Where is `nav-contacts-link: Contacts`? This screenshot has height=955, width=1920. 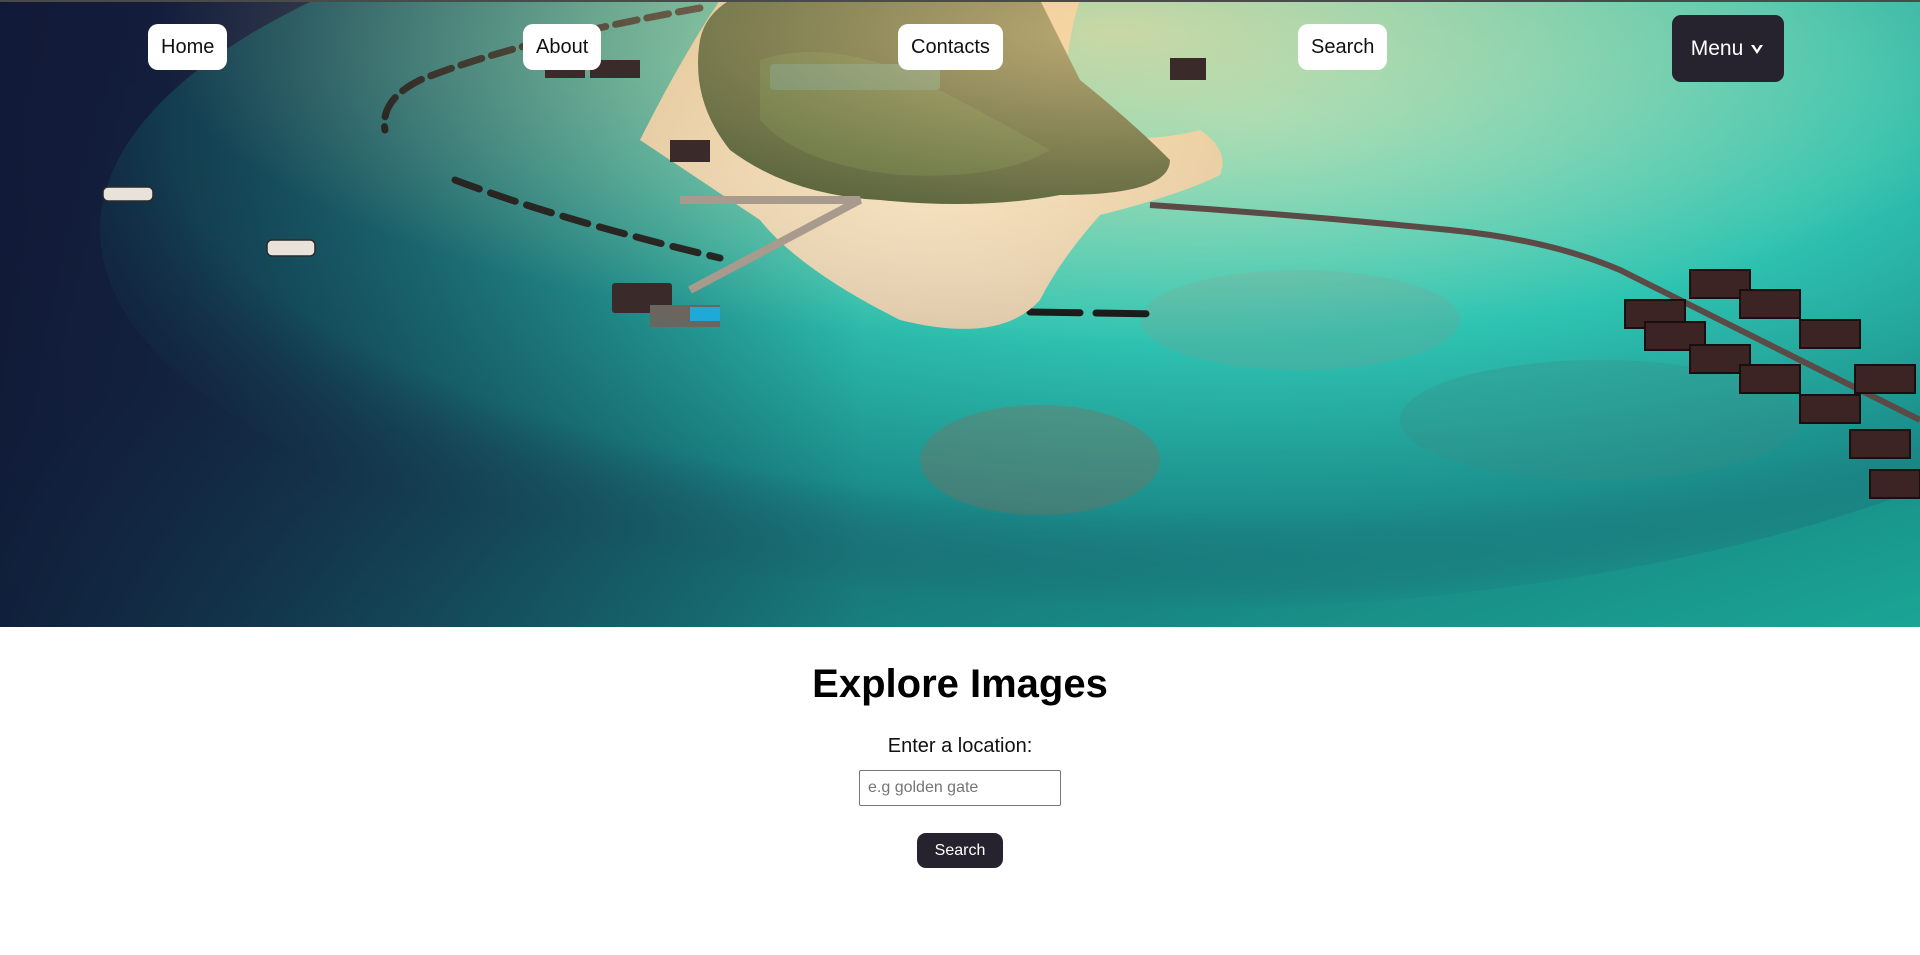
nav-contacts-link: Contacts is located at coordinates (950, 47).